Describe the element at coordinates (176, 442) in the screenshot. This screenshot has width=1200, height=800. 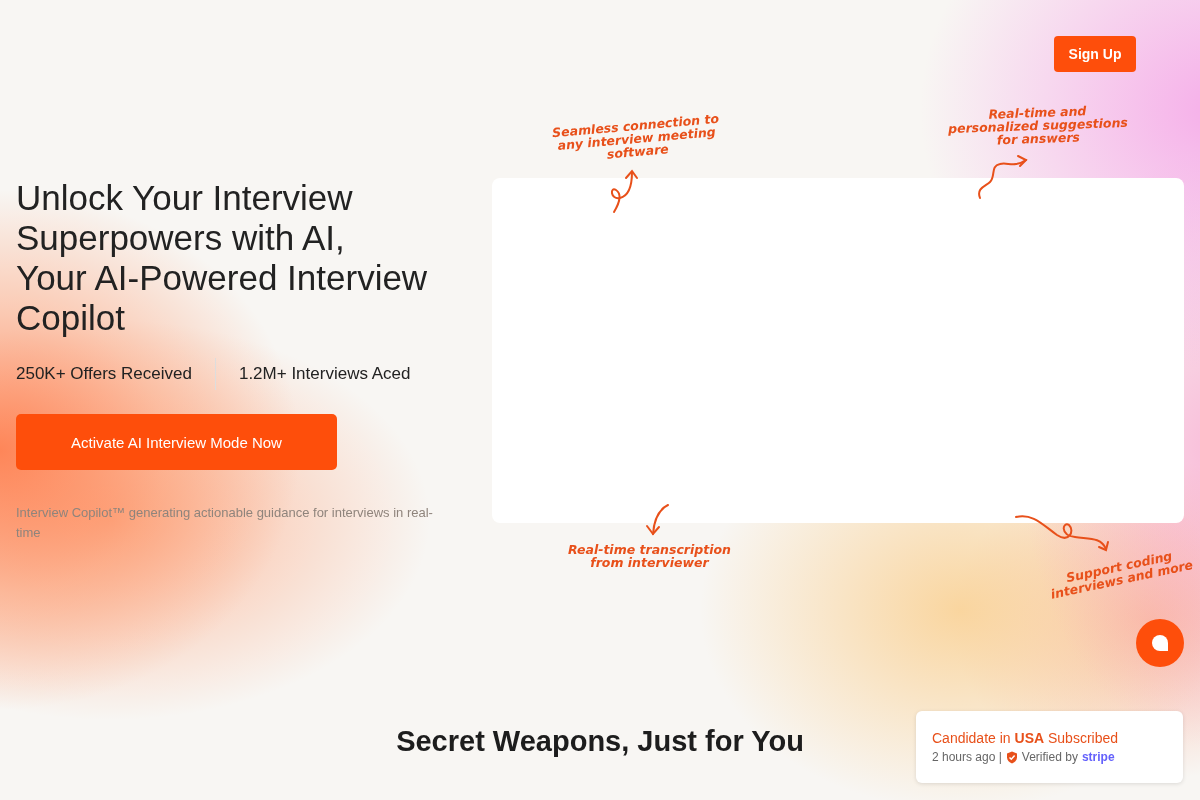
I see `activate-button: Activate AI Interview Mode Now` at that location.